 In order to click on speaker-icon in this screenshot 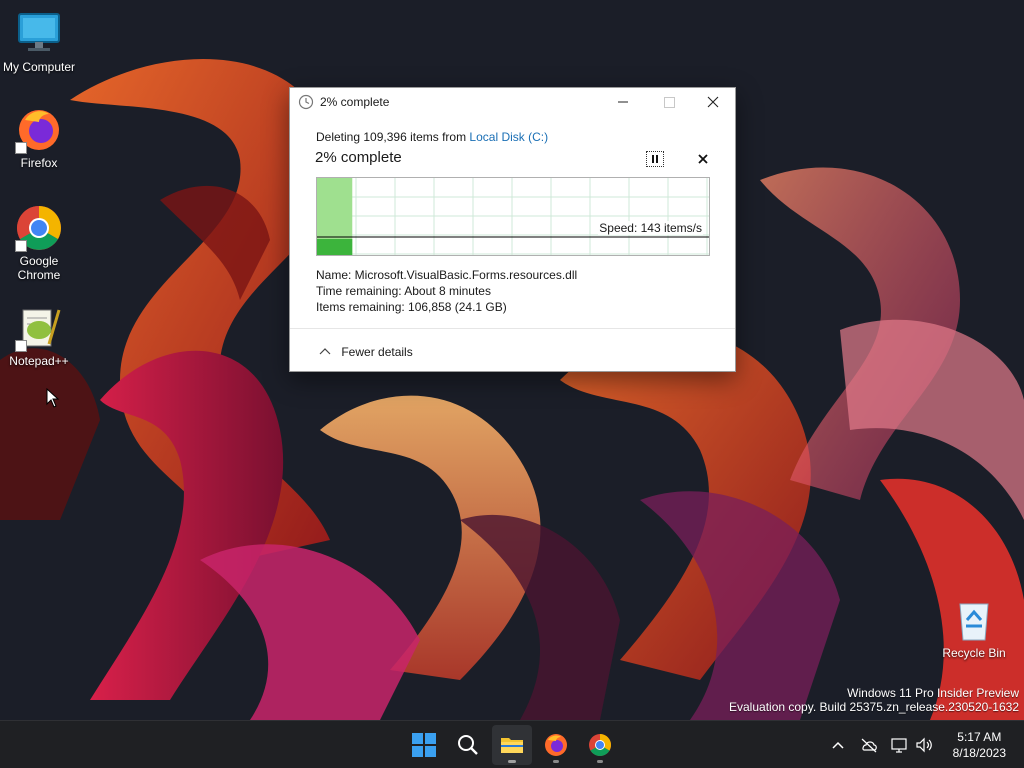, I will do `click(924, 745)`.